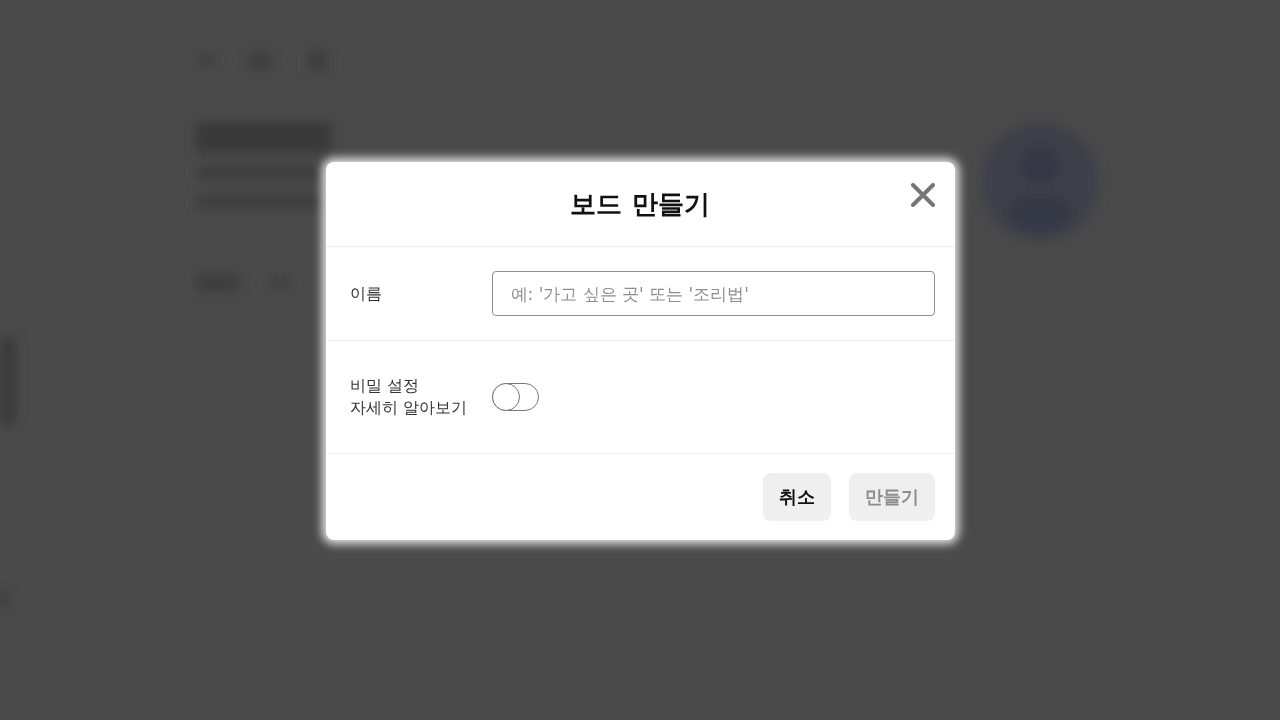  Describe the element at coordinates (640, 204) in the screenshot. I see `dialog-title: 보드 만들기` at that location.